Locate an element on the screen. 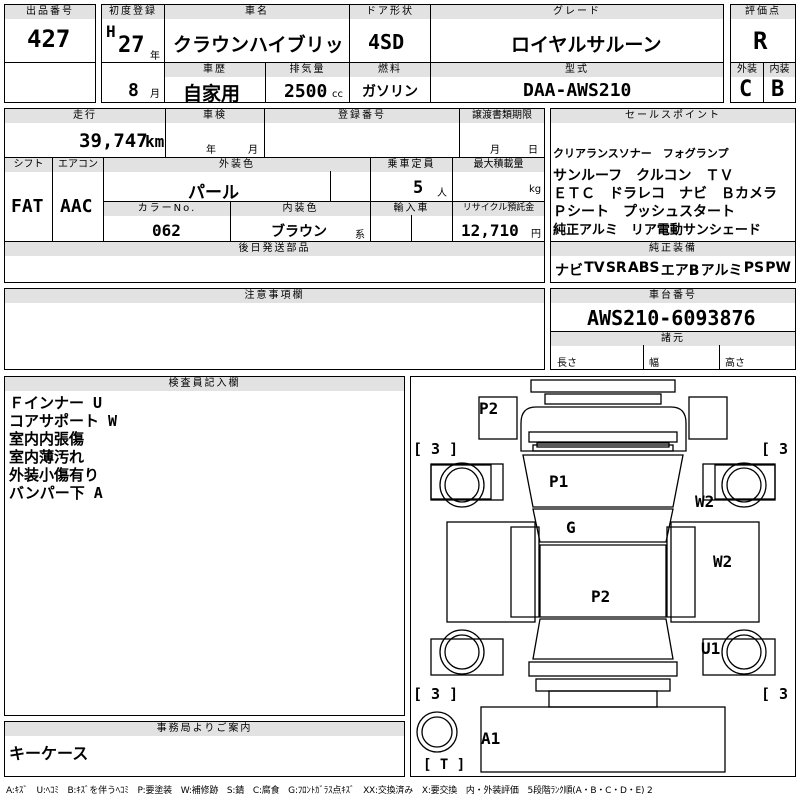  int-color-suffix: 系 is located at coordinates (360, 235).